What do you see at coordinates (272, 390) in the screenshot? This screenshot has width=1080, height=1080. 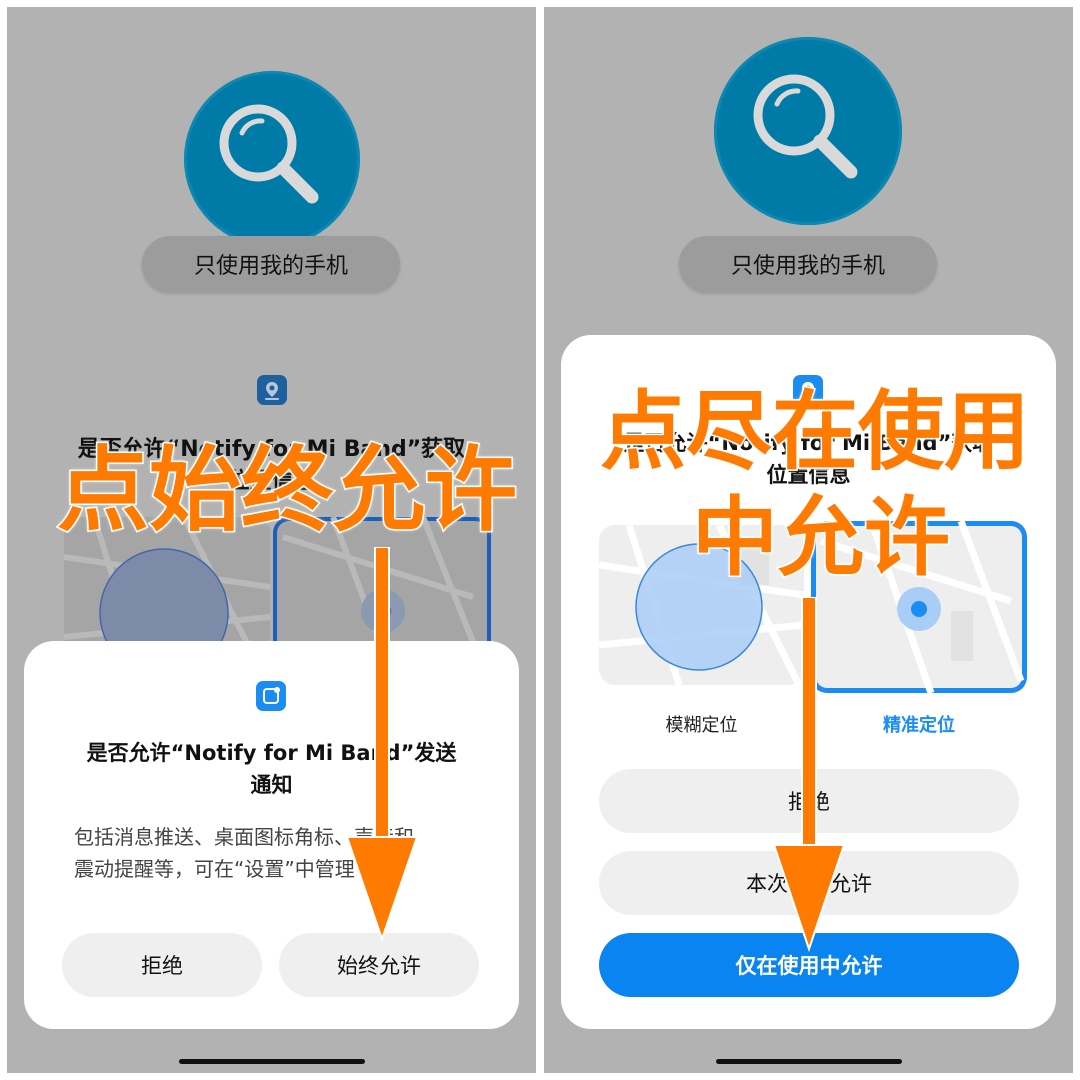 I see `location-permission-icon` at bounding box center [272, 390].